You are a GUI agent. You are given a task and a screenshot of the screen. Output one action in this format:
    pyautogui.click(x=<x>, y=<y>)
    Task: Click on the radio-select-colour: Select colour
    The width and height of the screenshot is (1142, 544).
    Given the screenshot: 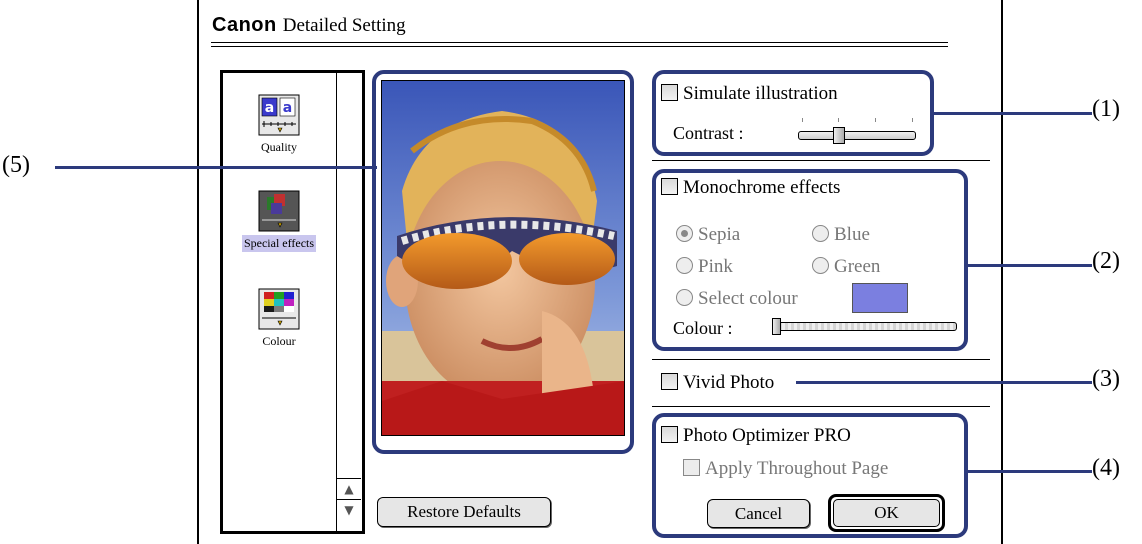 What is the action you would take?
    pyautogui.click(x=737, y=299)
    